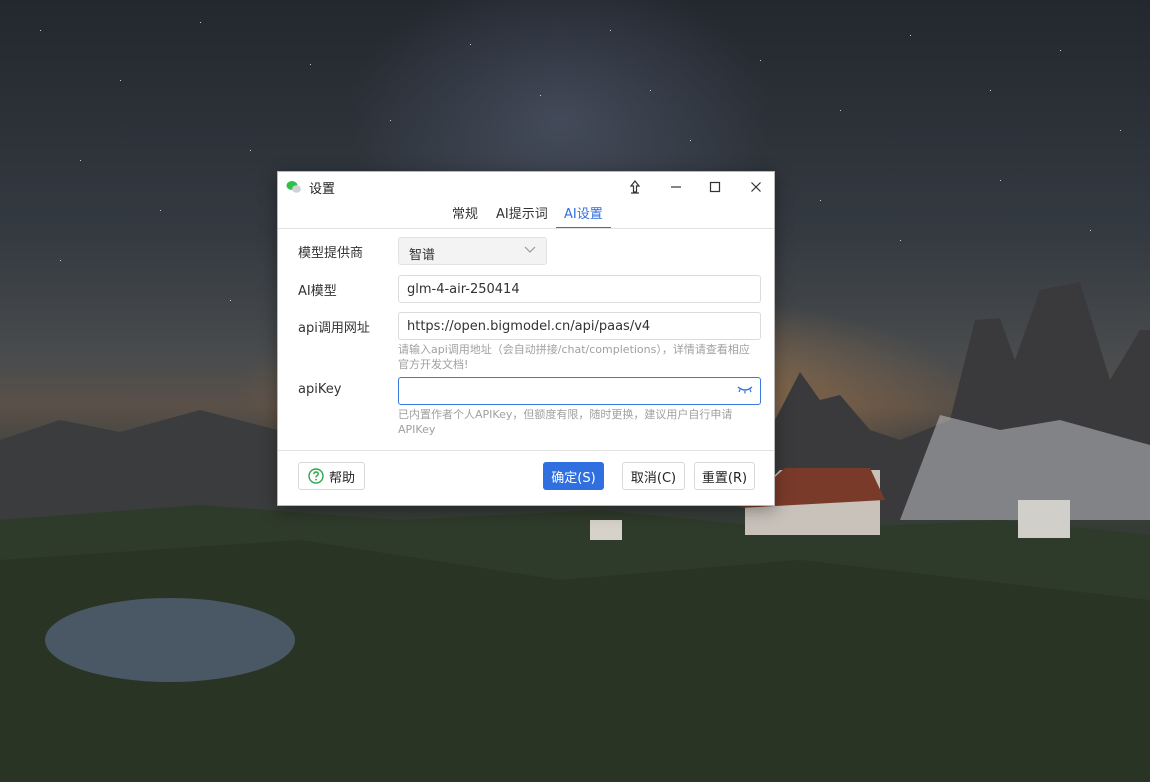 The width and height of the screenshot is (1150, 782). I want to click on maximize-icon, so click(715, 187).